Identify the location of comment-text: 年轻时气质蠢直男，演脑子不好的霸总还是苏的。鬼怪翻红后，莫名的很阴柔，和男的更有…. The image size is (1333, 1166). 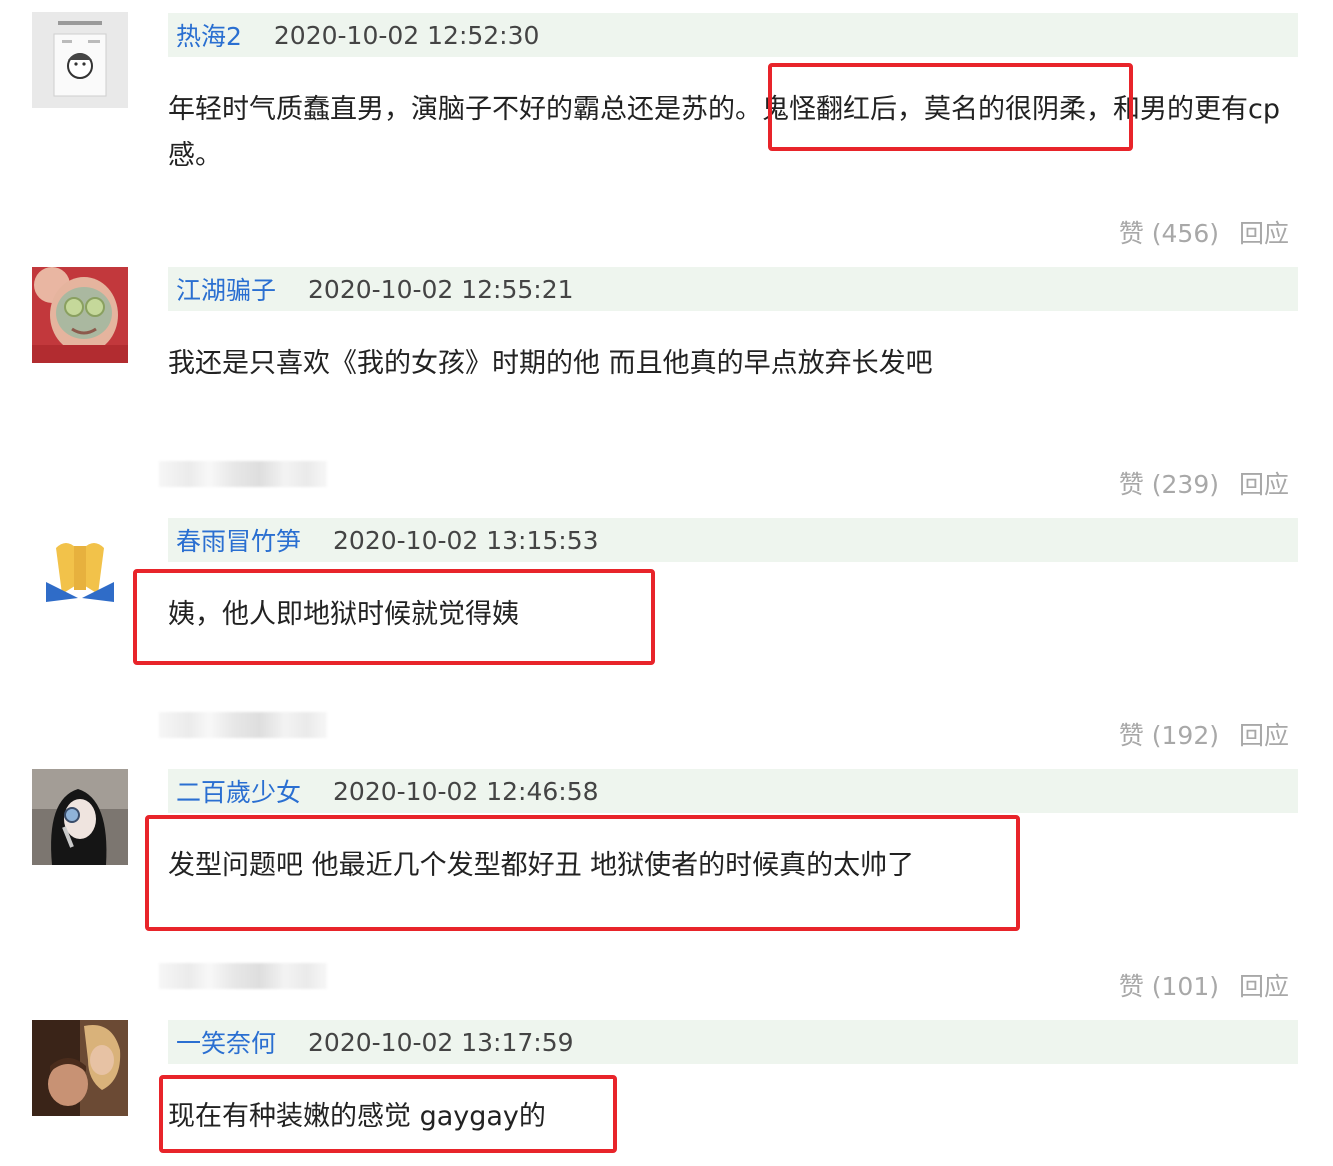
(730, 133).